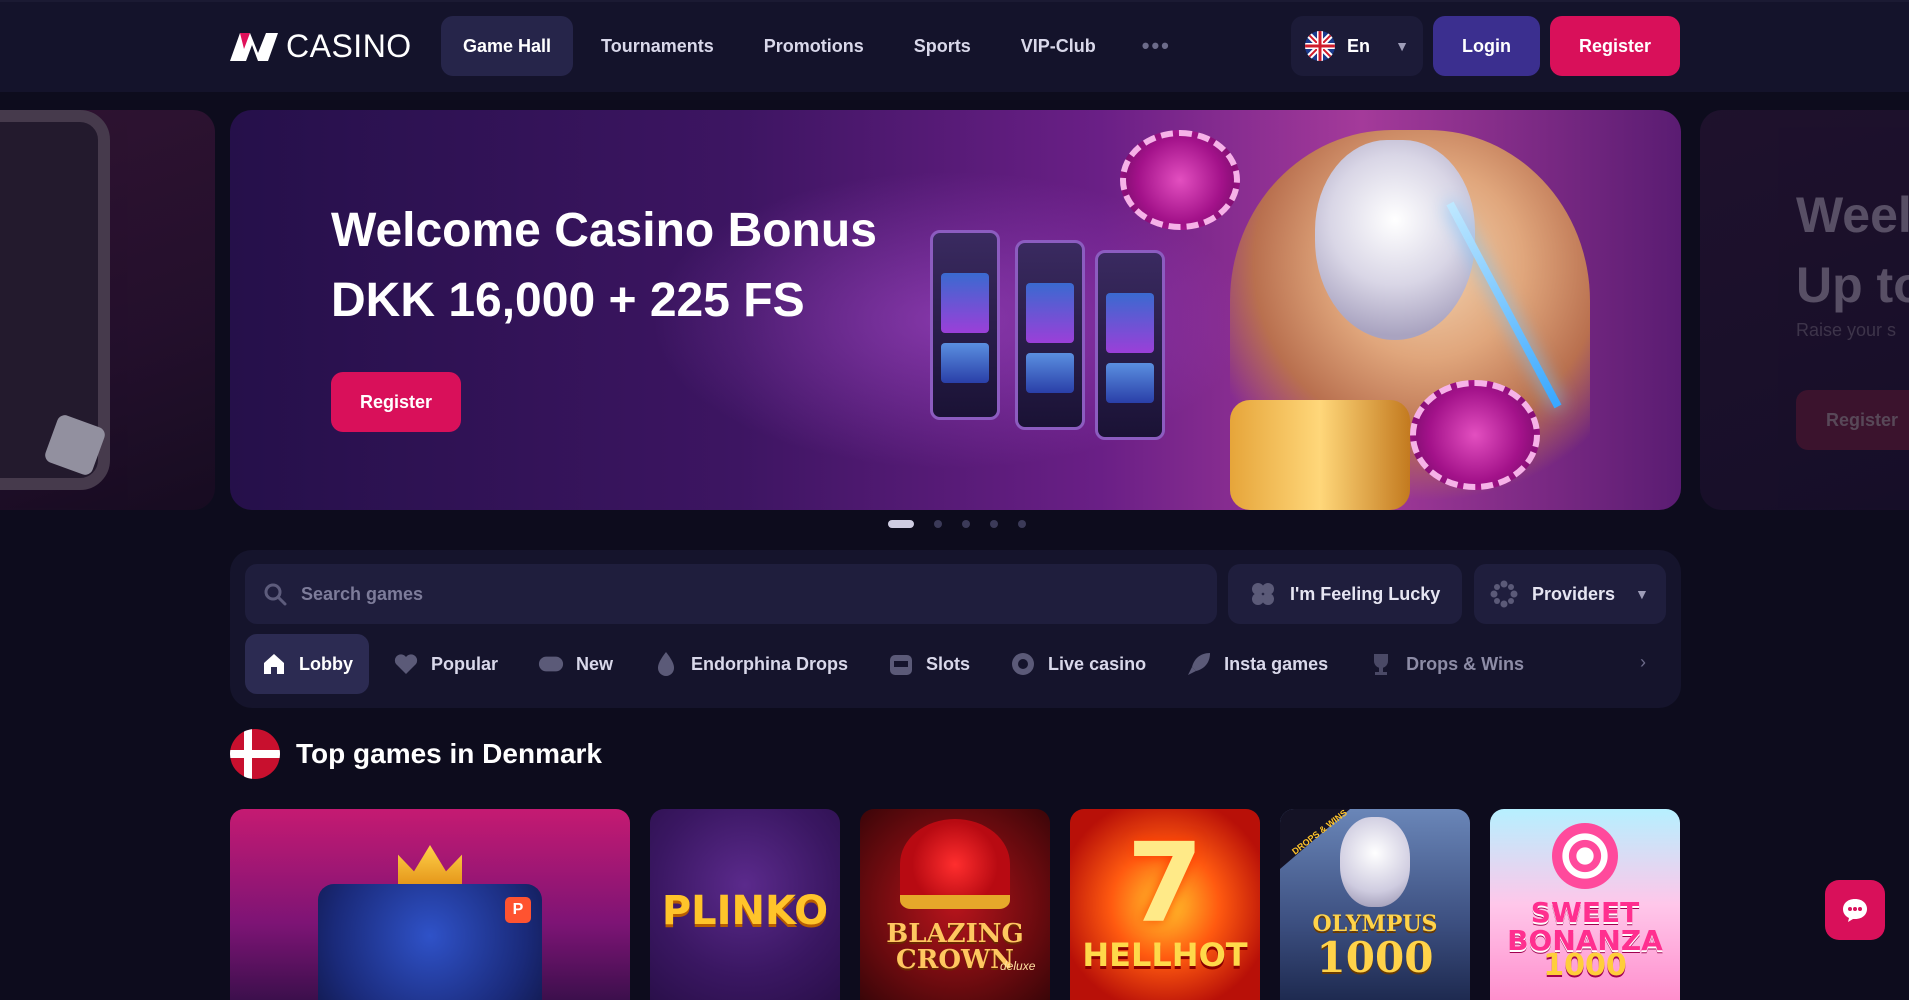  Describe the element at coordinates (349, 46) in the screenshot. I see `logo-text: CASINO` at that location.